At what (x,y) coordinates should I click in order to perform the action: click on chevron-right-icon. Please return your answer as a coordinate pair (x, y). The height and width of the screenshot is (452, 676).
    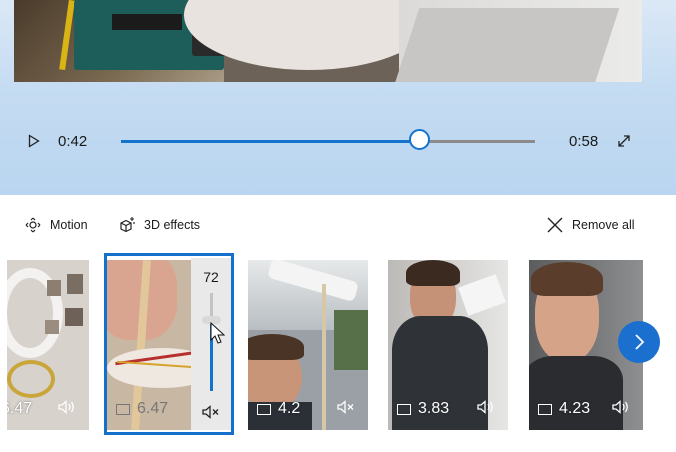
    Looking at the image, I should click on (640, 342).